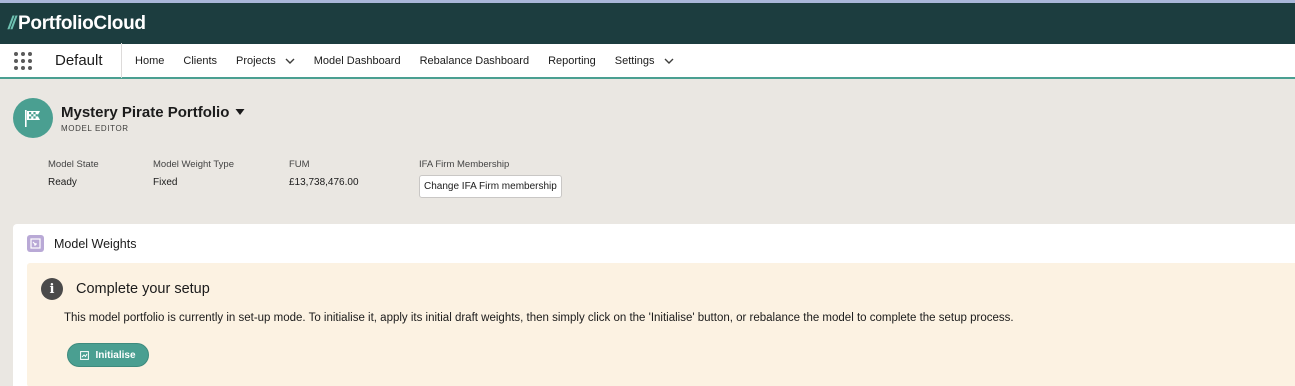  I want to click on nav-item-label: Home, so click(150, 60).